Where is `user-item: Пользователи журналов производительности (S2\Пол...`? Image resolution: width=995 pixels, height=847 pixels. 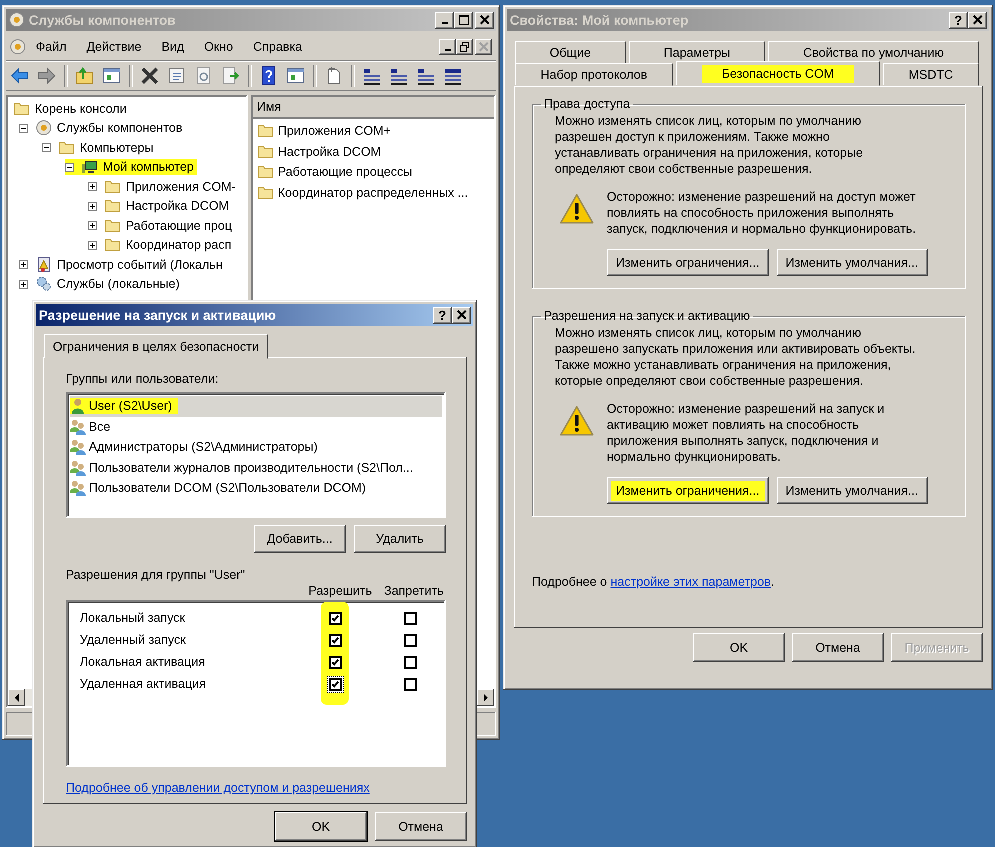 user-item: Пользователи журналов производительности (S2\Пол... is located at coordinates (256, 468).